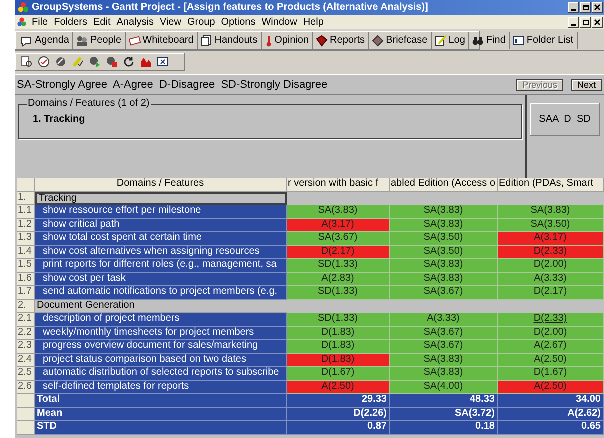  Describe the element at coordinates (551, 225) in the screenshot. I see `rating-cell: SA(3.50)` at that location.